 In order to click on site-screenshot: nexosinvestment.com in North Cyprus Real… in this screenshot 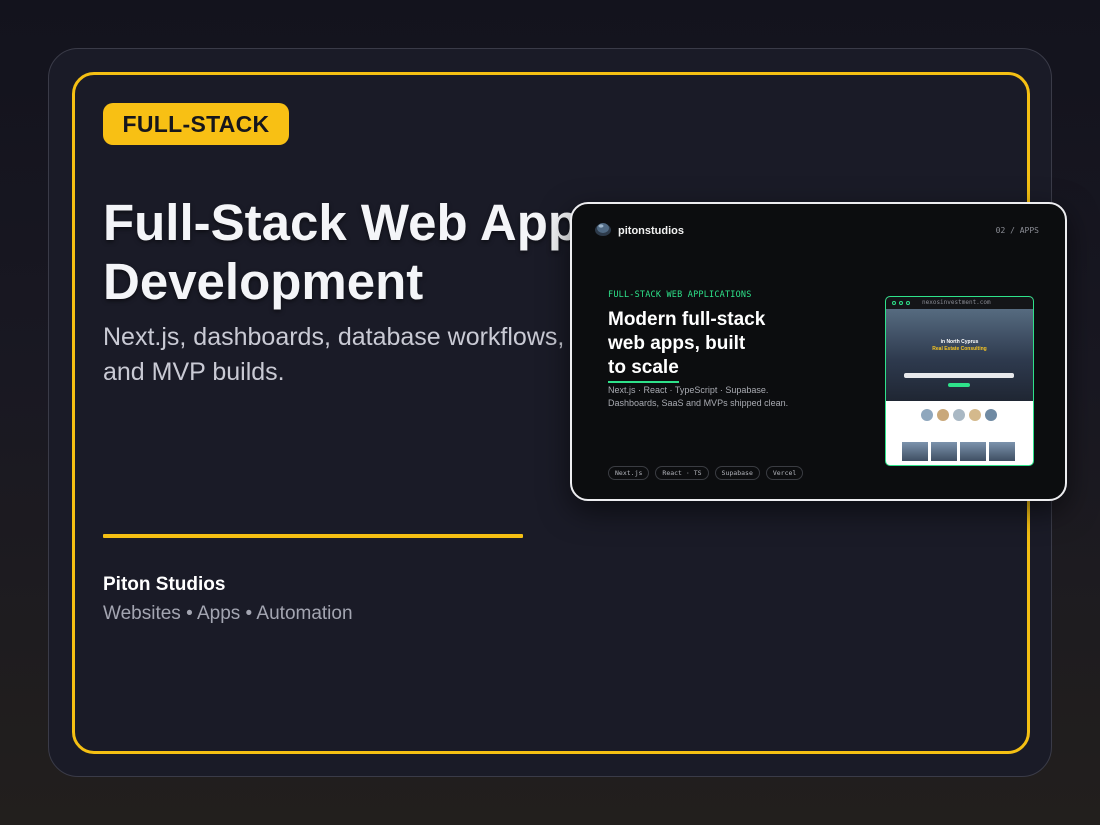, I will do `click(959, 381)`.